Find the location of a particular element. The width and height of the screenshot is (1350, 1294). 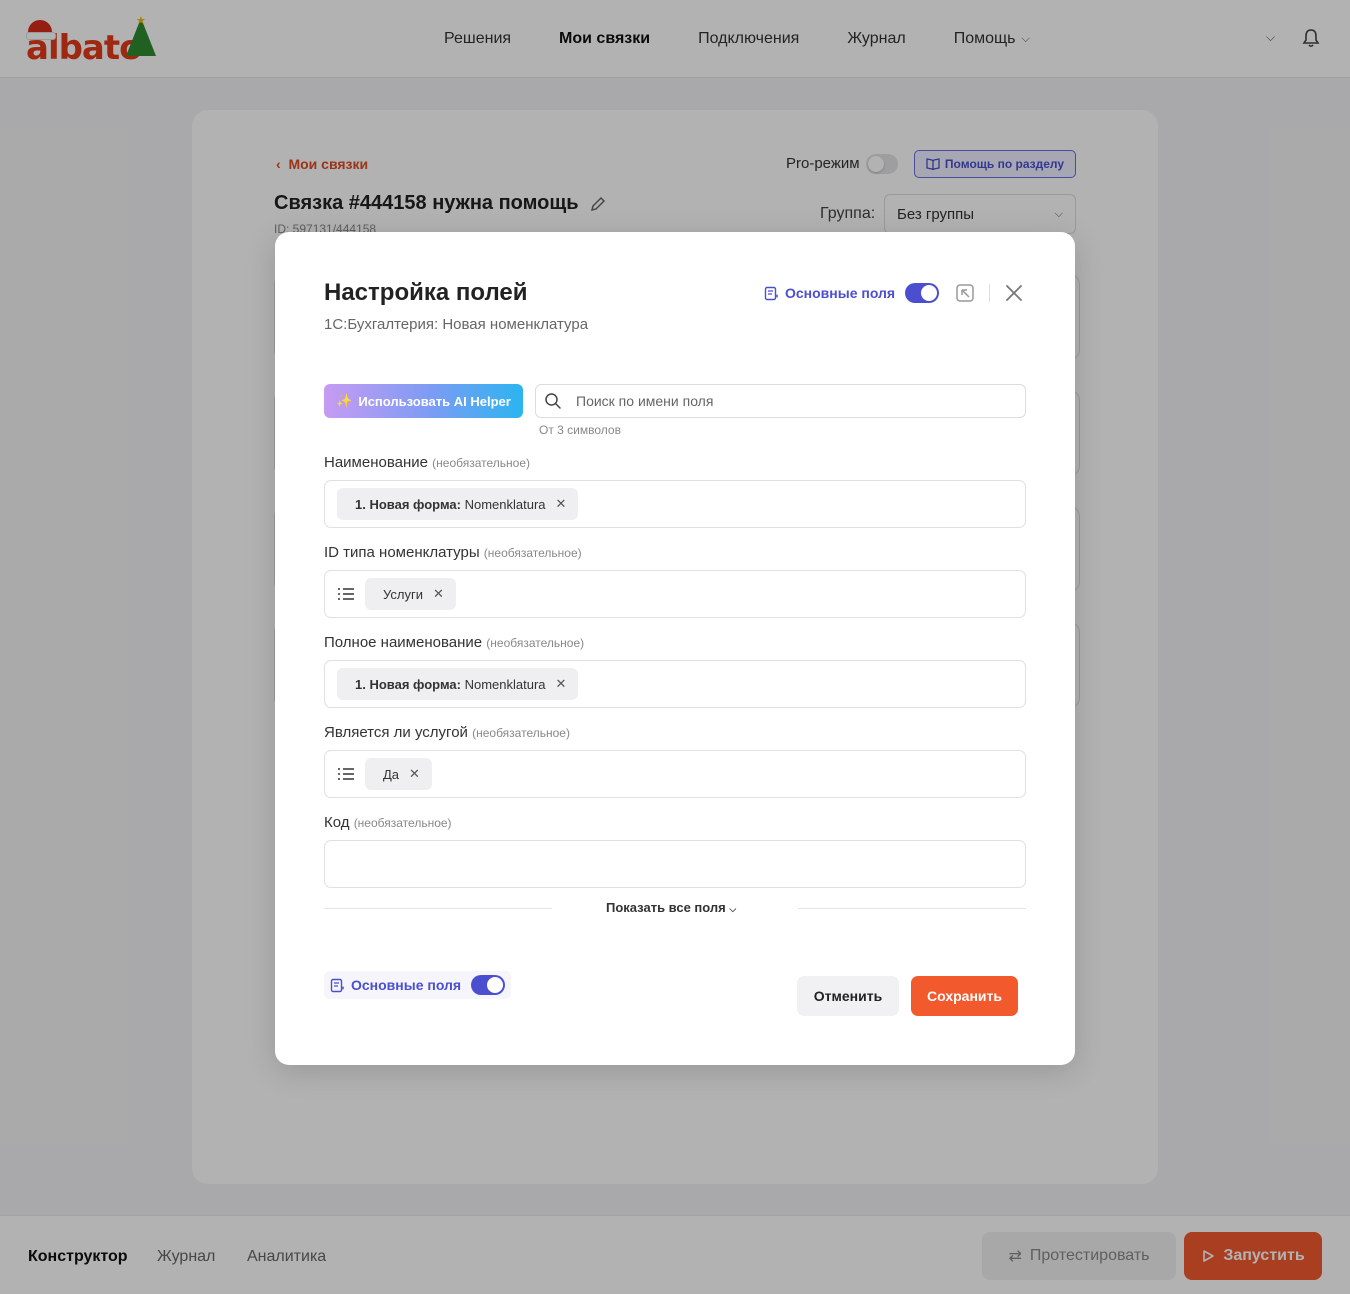

search-hint: От 3 символов is located at coordinates (580, 430).